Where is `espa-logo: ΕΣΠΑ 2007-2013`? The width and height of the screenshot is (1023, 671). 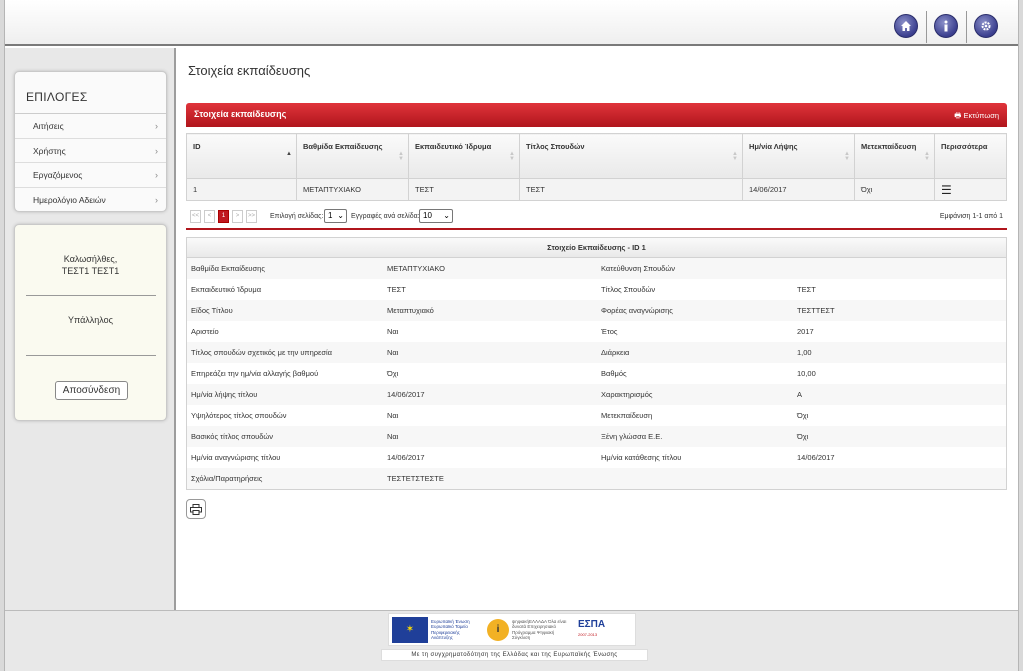 espa-logo: ΕΣΠΑ 2007-2013 is located at coordinates (592, 627).